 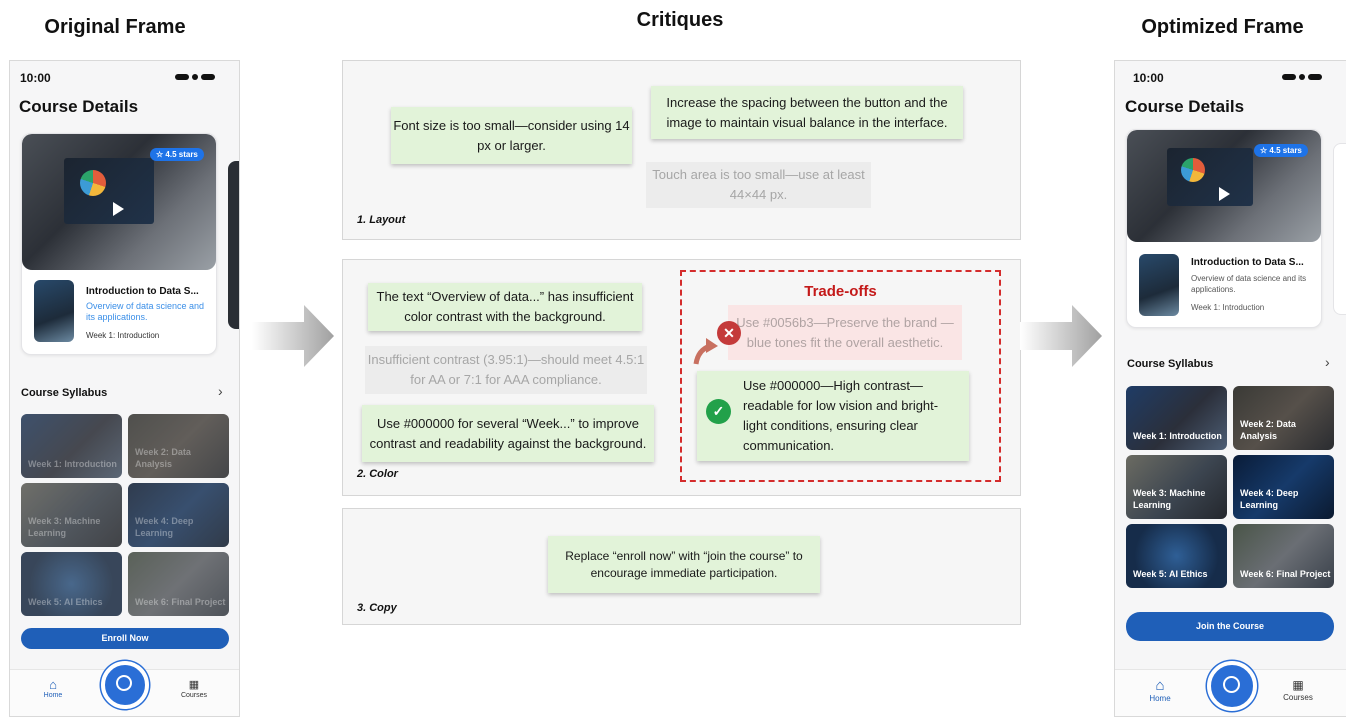 What do you see at coordinates (377, 608) in the screenshot?
I see `copy-label: 3. Copy` at bounding box center [377, 608].